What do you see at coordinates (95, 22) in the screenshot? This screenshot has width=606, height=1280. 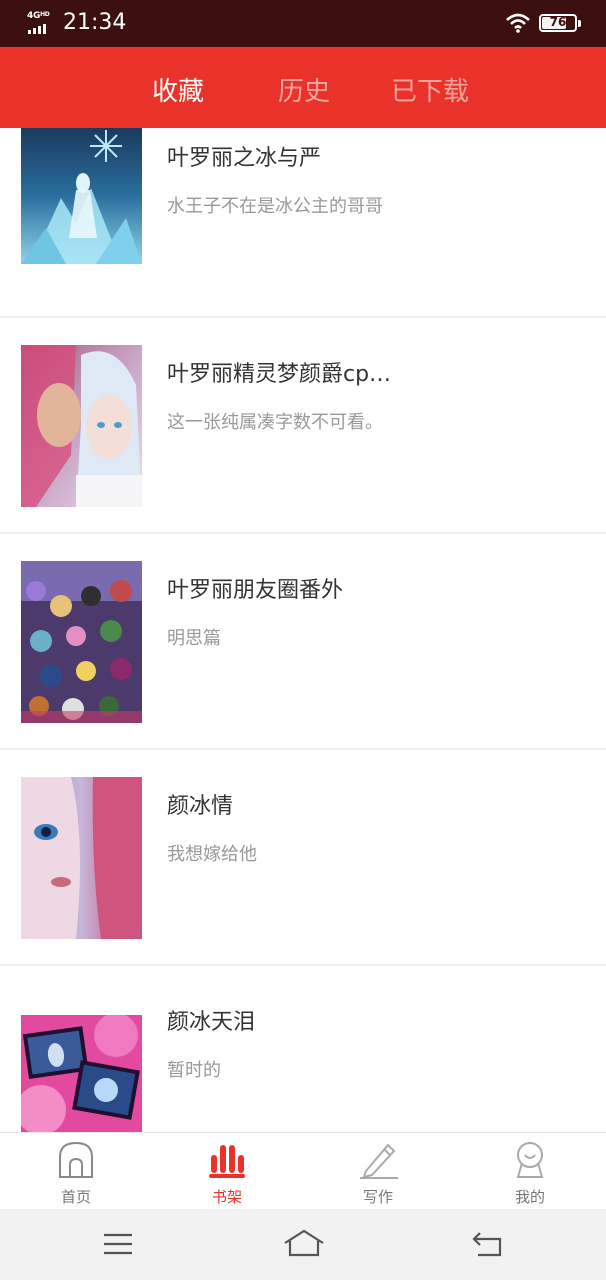 I see `status-time: 21:34` at bounding box center [95, 22].